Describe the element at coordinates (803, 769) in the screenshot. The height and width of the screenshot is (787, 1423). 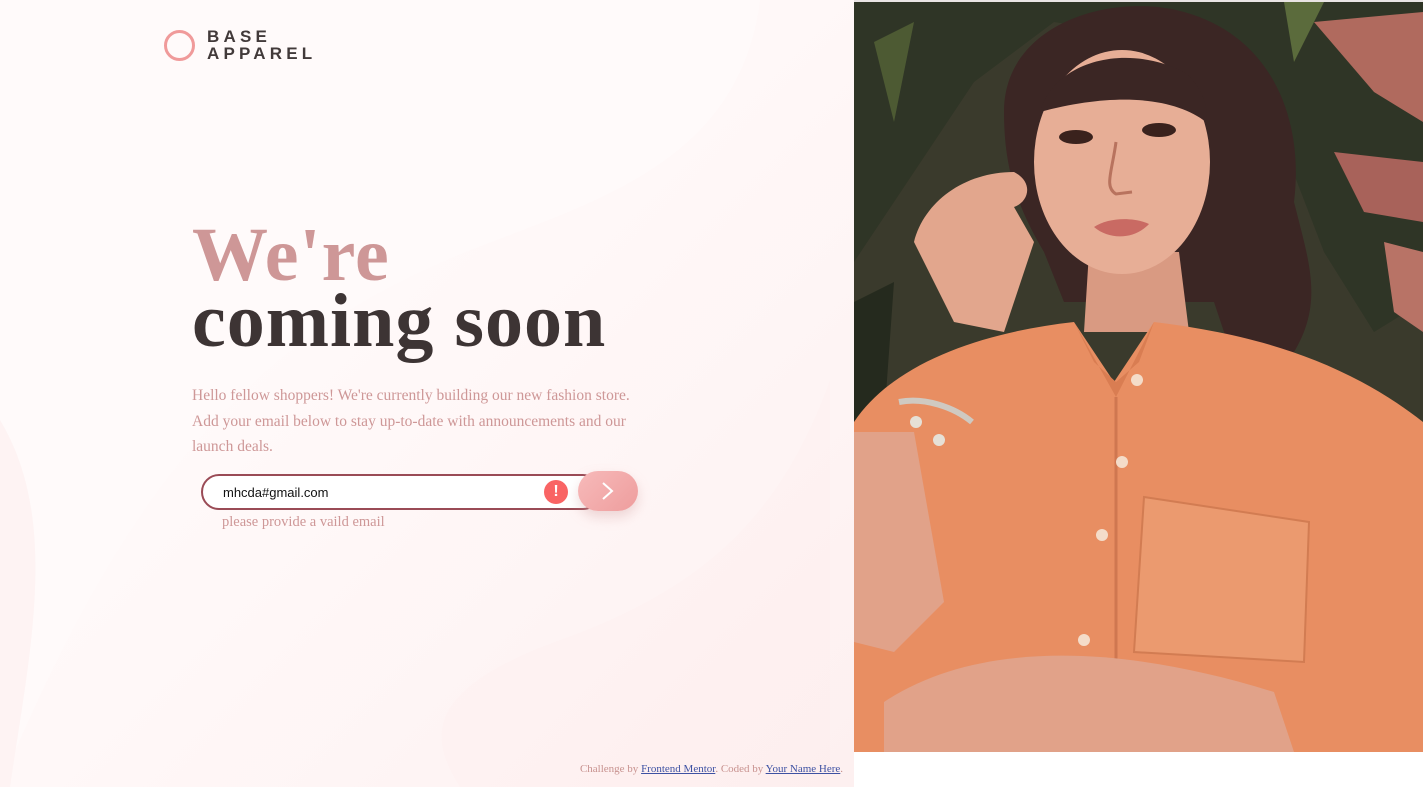
I see `author-link: Your Name Here` at that location.